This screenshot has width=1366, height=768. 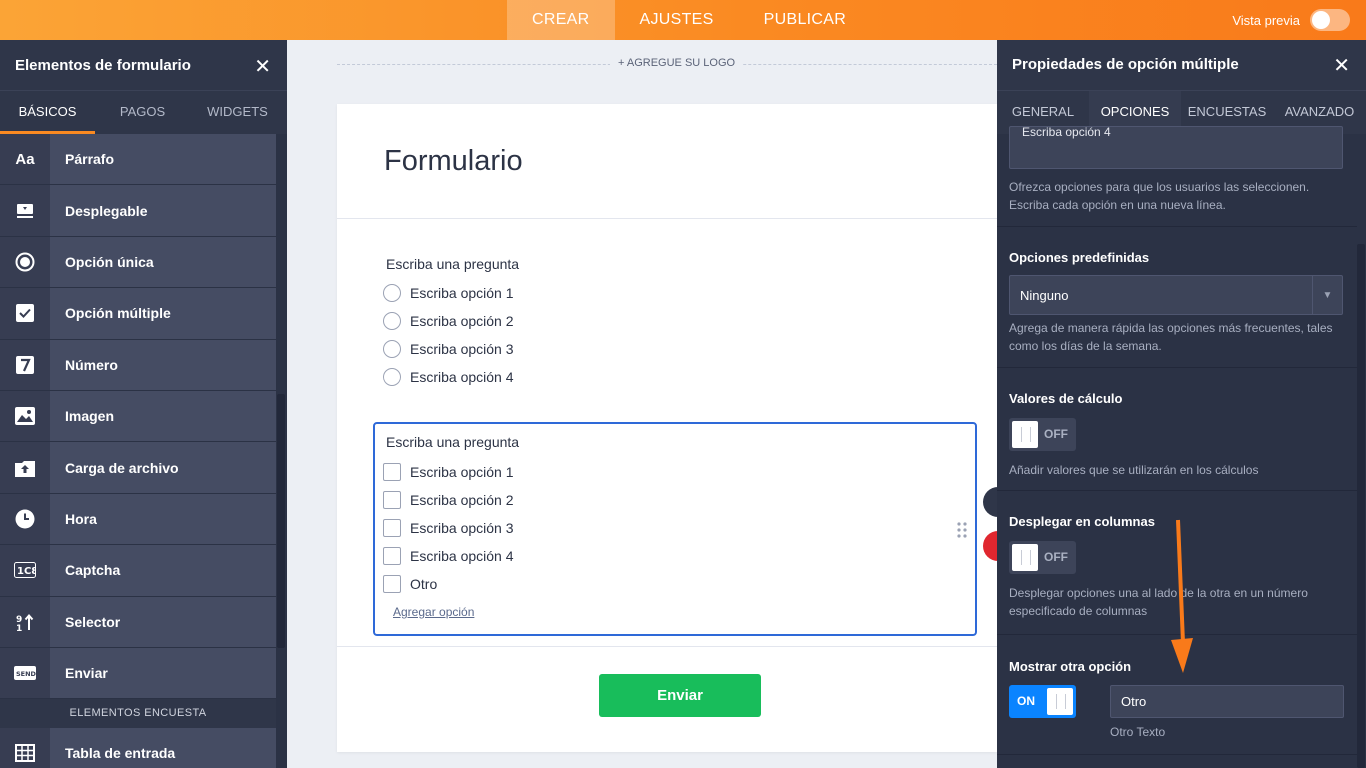 I want to click on radio-option: Escriba opción 3, so click(x=448, y=349).